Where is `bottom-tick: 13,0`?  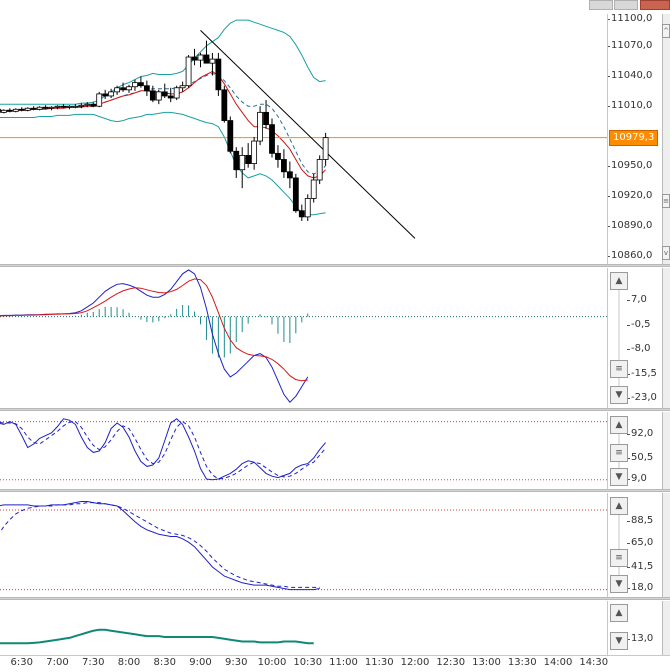 bottom-tick: 13,0 is located at coordinates (642, 638).